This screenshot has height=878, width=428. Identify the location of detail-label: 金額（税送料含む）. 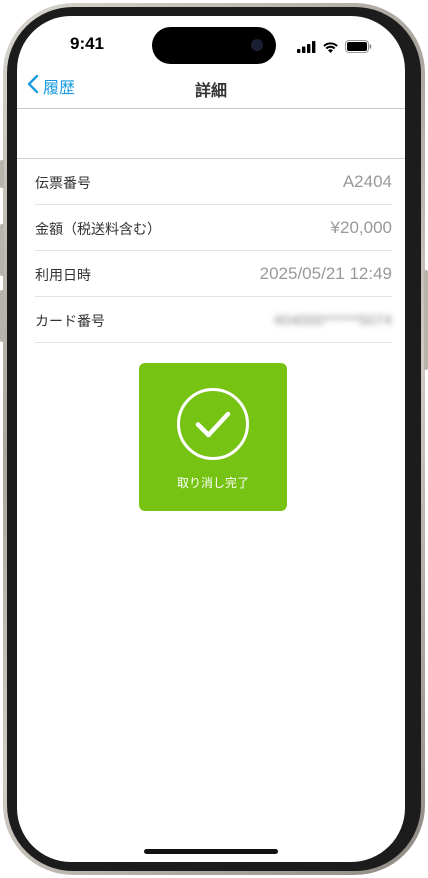
(98, 230).